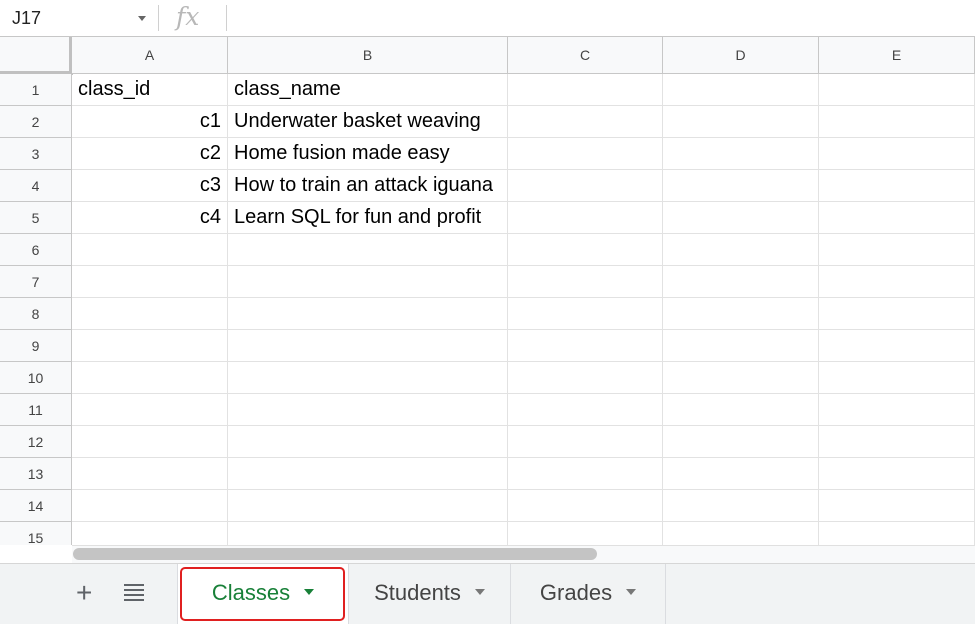 The image size is (975, 624). Describe the element at coordinates (150, 90) in the screenshot. I see `cell-a1: class_id` at that location.